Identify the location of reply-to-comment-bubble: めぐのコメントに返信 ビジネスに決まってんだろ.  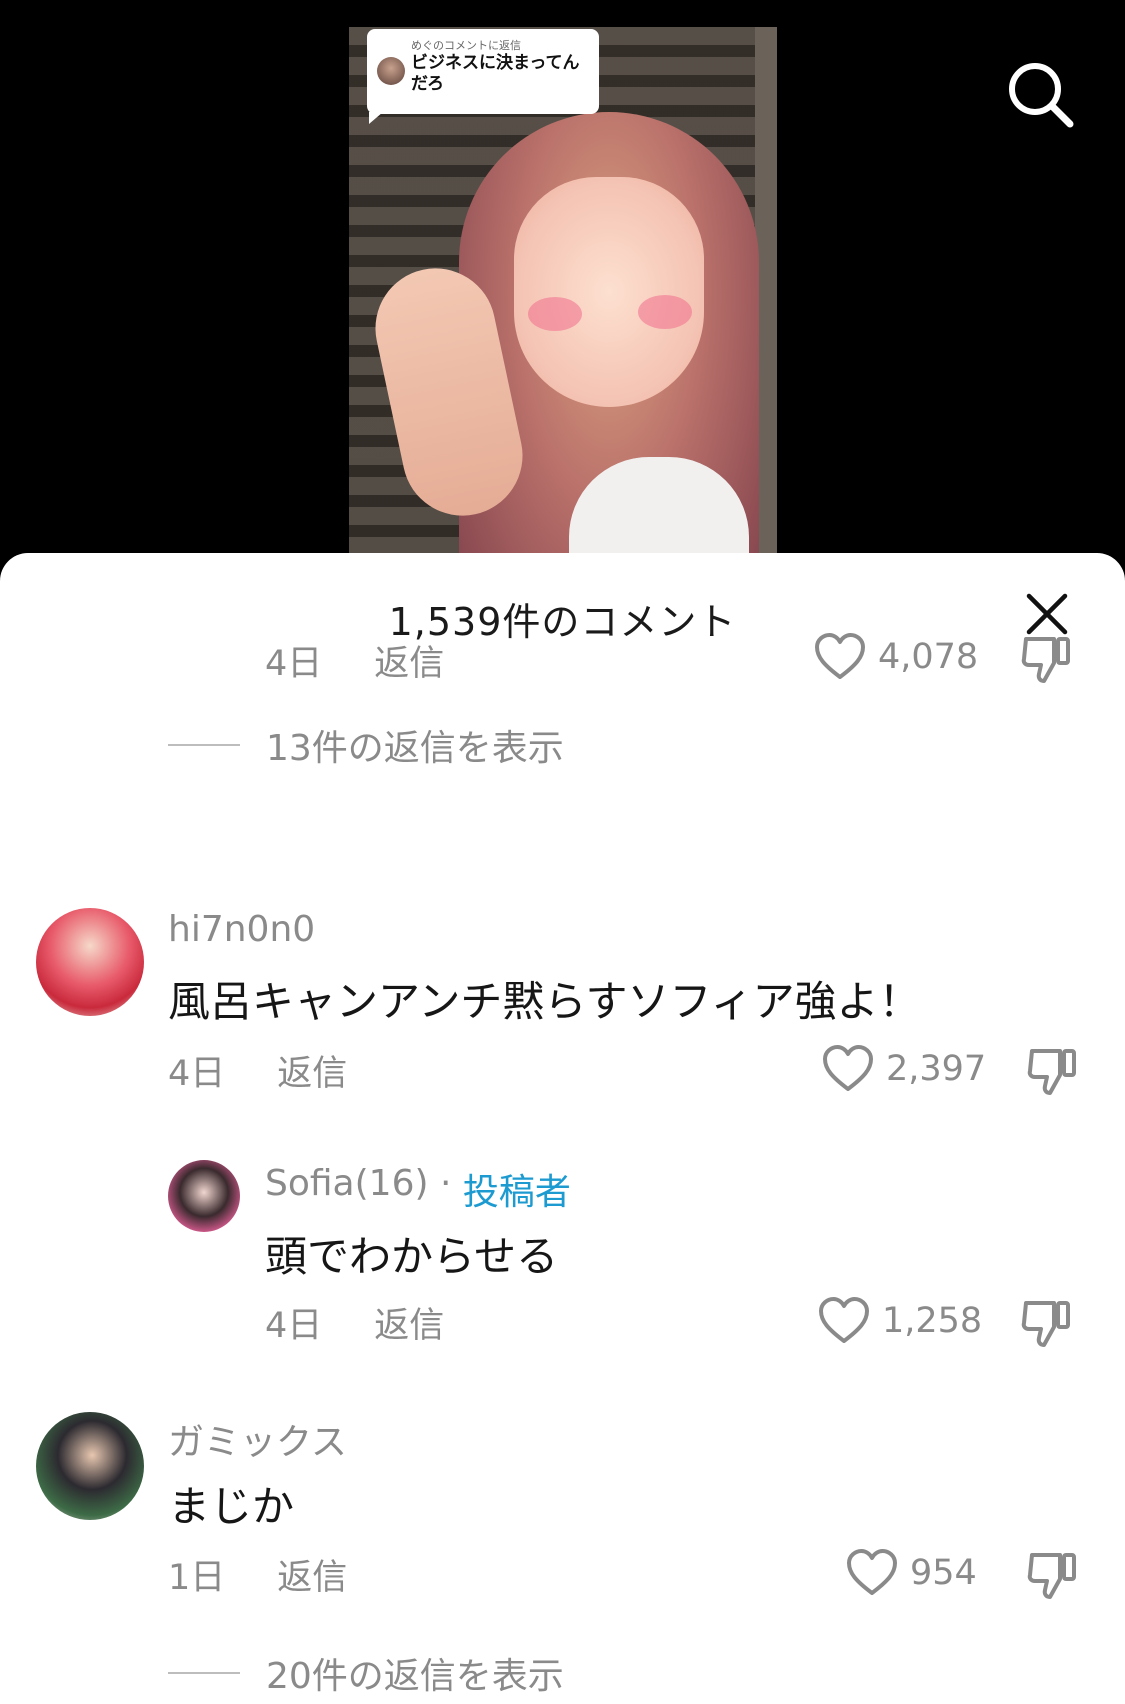
(483, 76).